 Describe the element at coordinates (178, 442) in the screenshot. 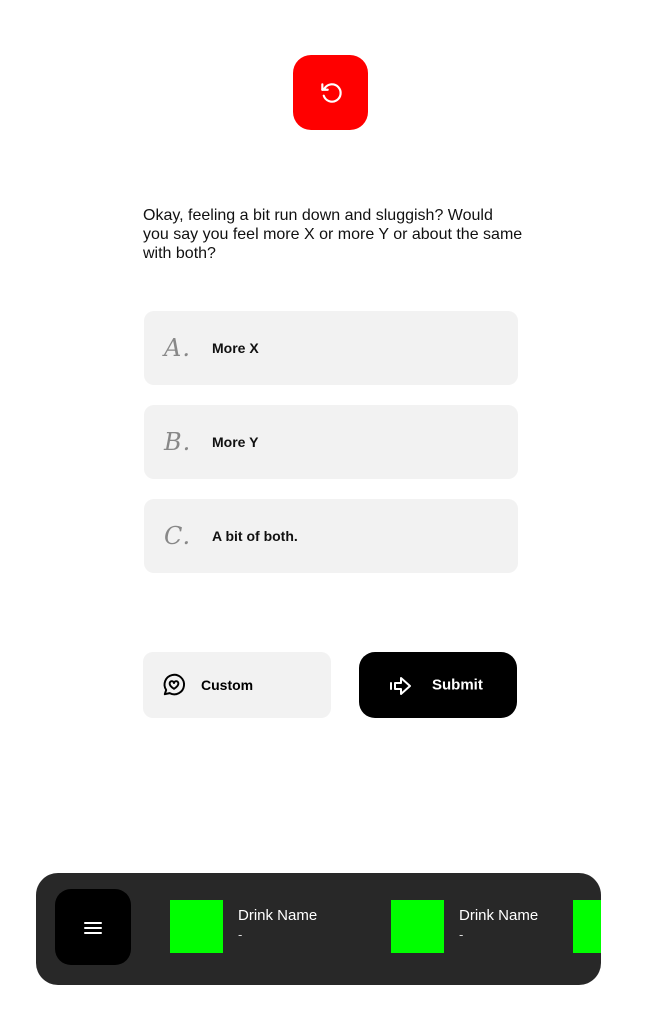

I see `option-letter: B.` at that location.